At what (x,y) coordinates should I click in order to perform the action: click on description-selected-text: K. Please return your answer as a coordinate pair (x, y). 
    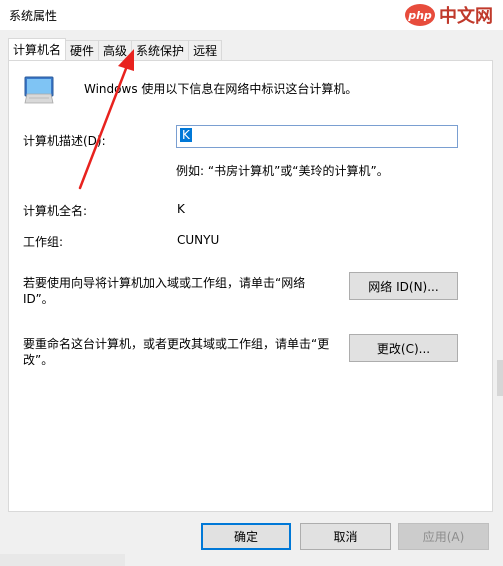
    Looking at the image, I should click on (186, 135).